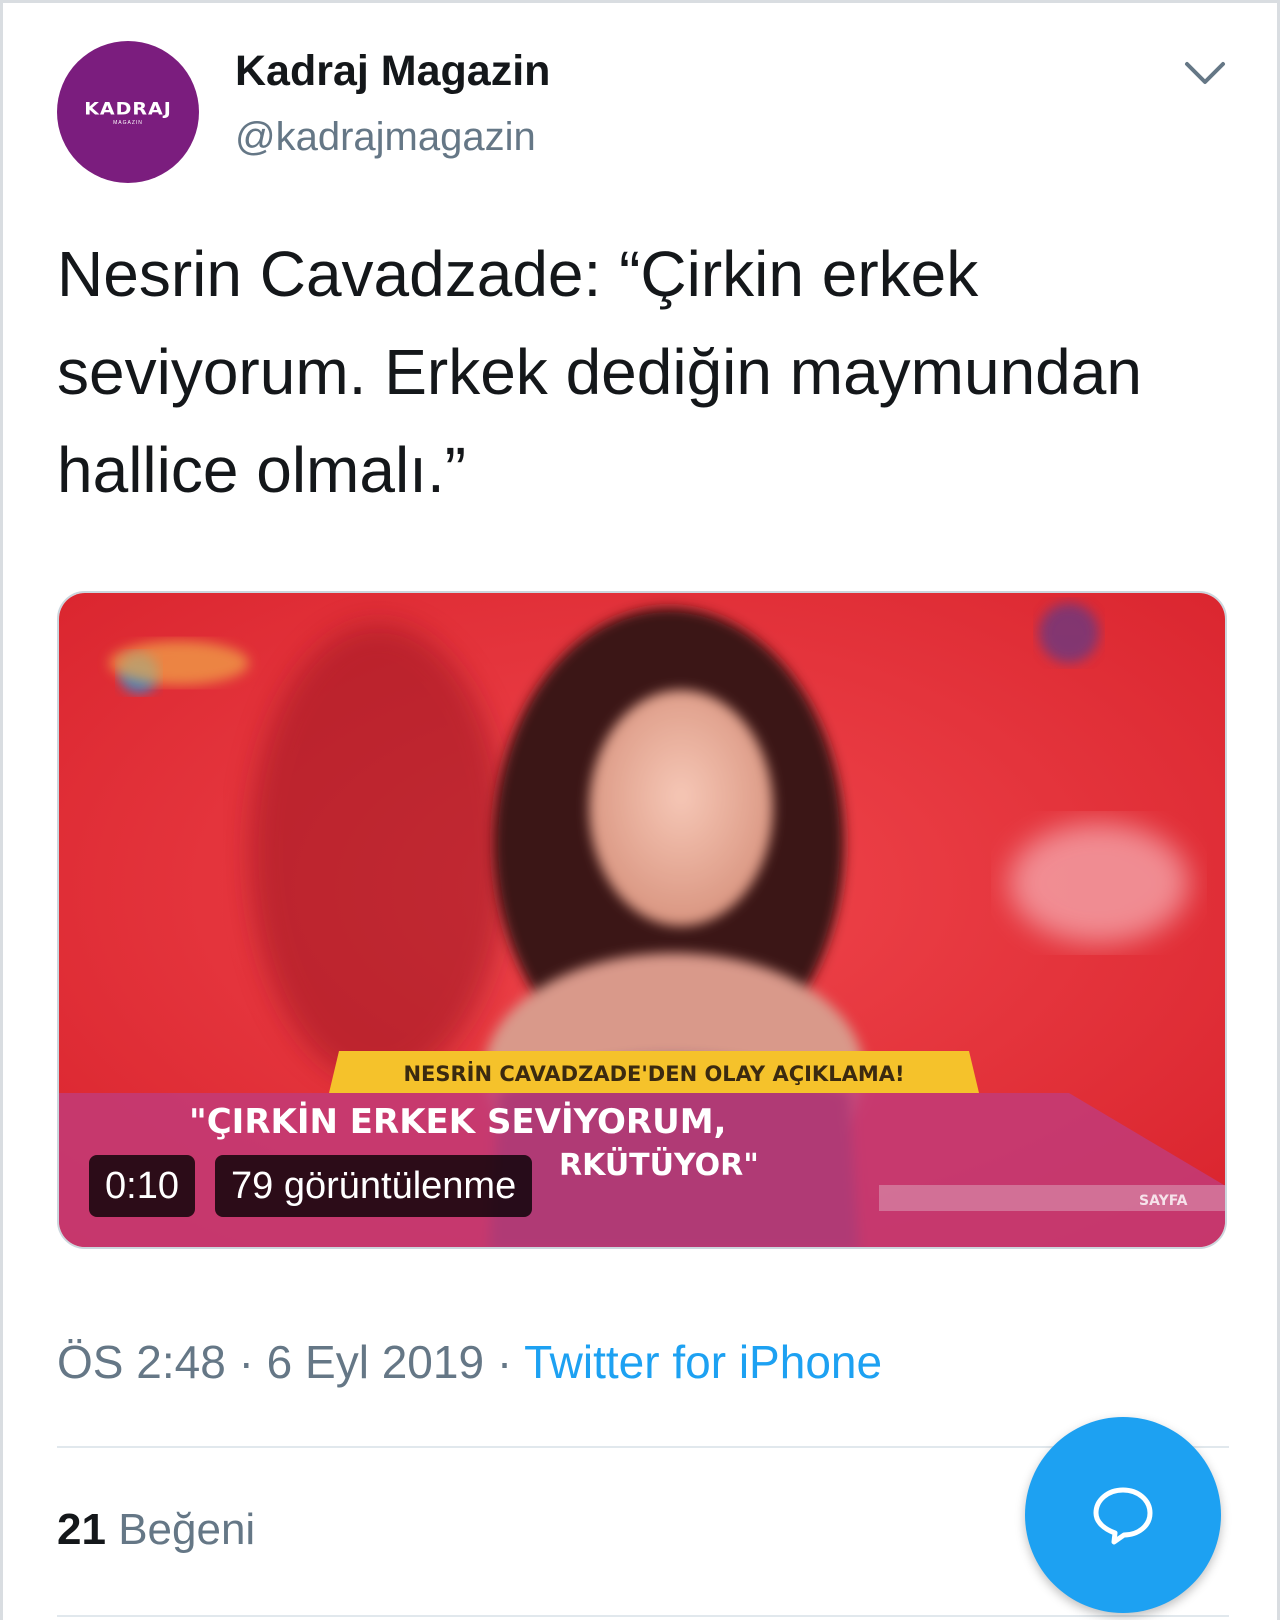  Describe the element at coordinates (703, 1362) in the screenshot. I see `tweet-source-link: Twitter for iPhone` at that location.